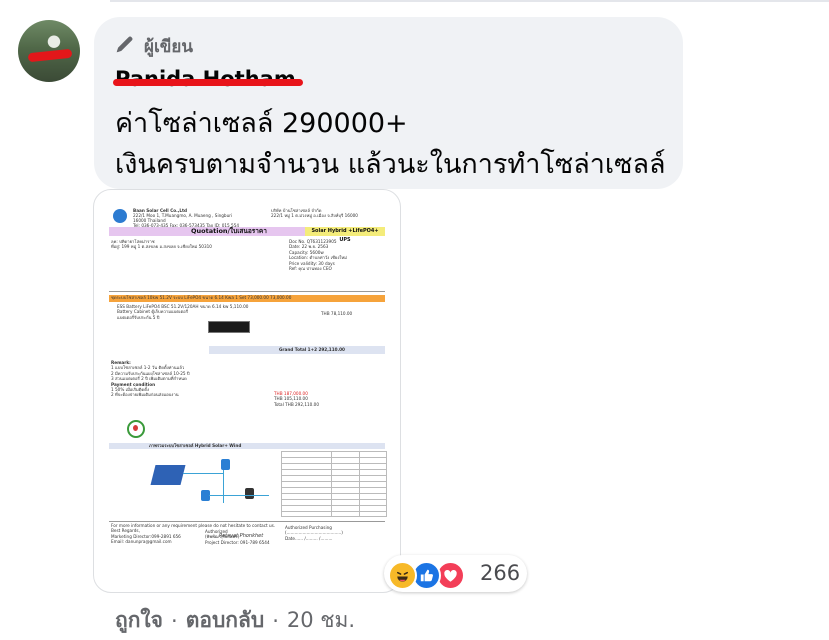 This screenshot has height=640, width=829. What do you see at coordinates (390, 164) in the screenshot?
I see `comment-line: เงินครบตามจำนวน แล้วนะในการทำโซล่าเซลล์` at bounding box center [390, 164].